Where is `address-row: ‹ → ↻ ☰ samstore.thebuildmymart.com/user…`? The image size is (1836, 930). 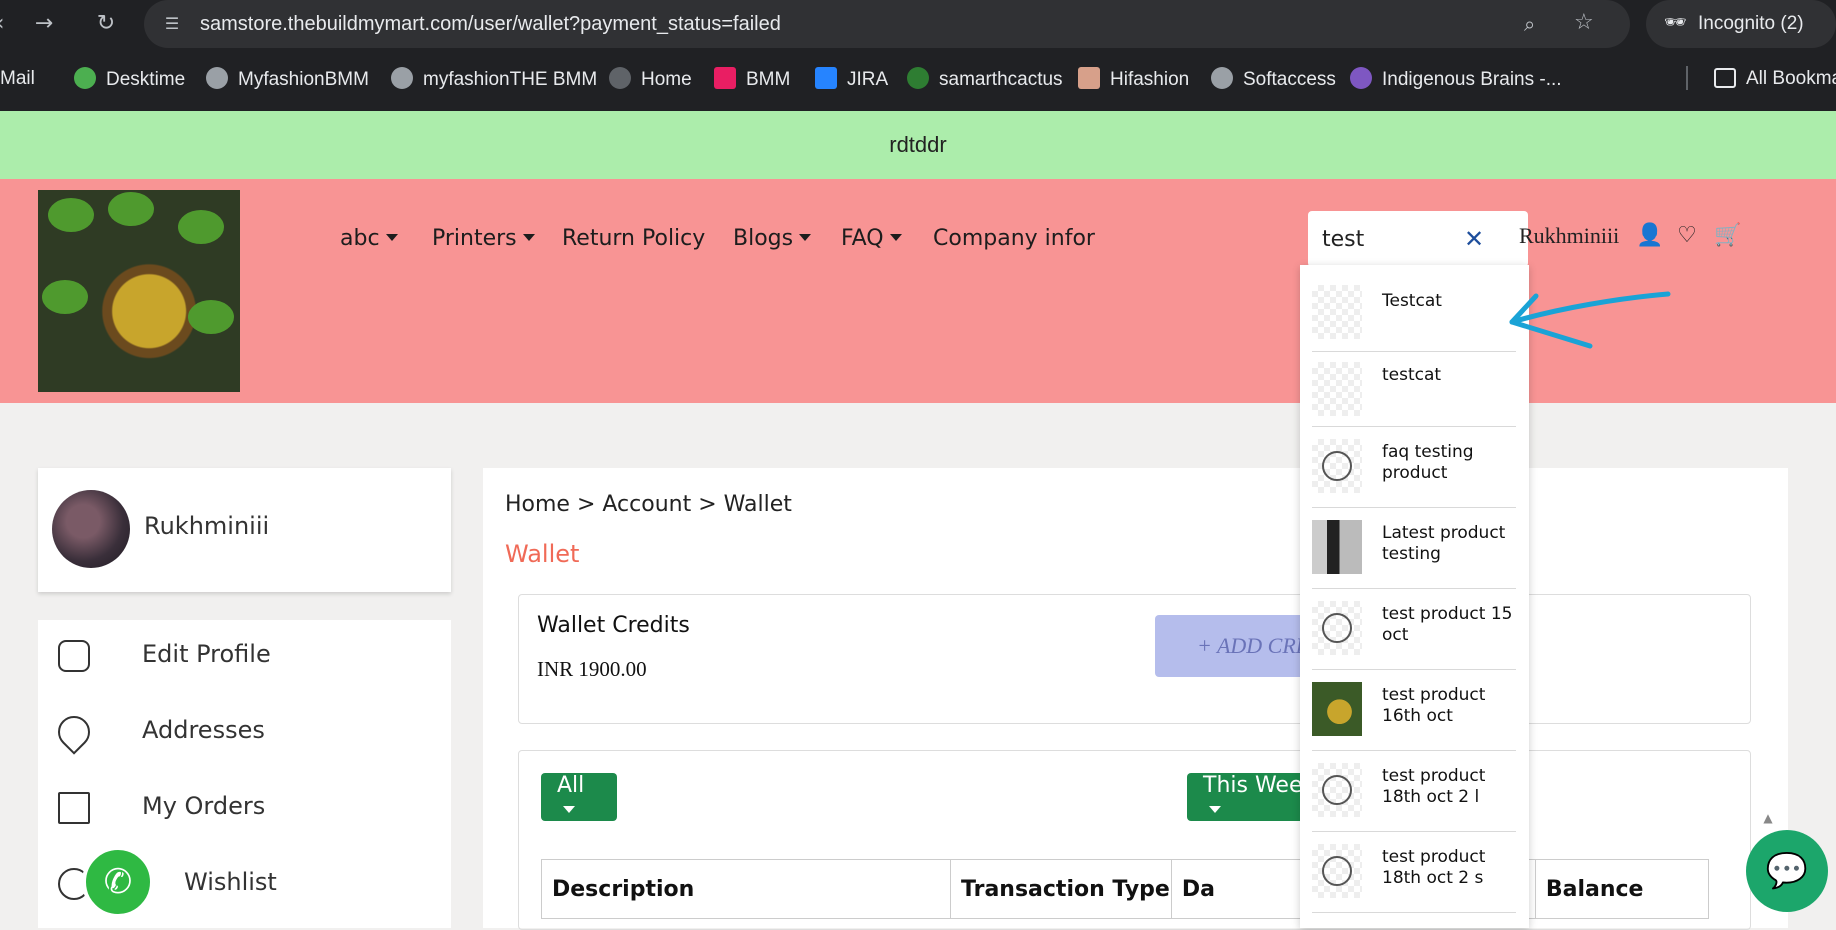
address-row: ‹ → ↻ ☰ samstore.thebuildmymart.com/user… is located at coordinates (918, 24).